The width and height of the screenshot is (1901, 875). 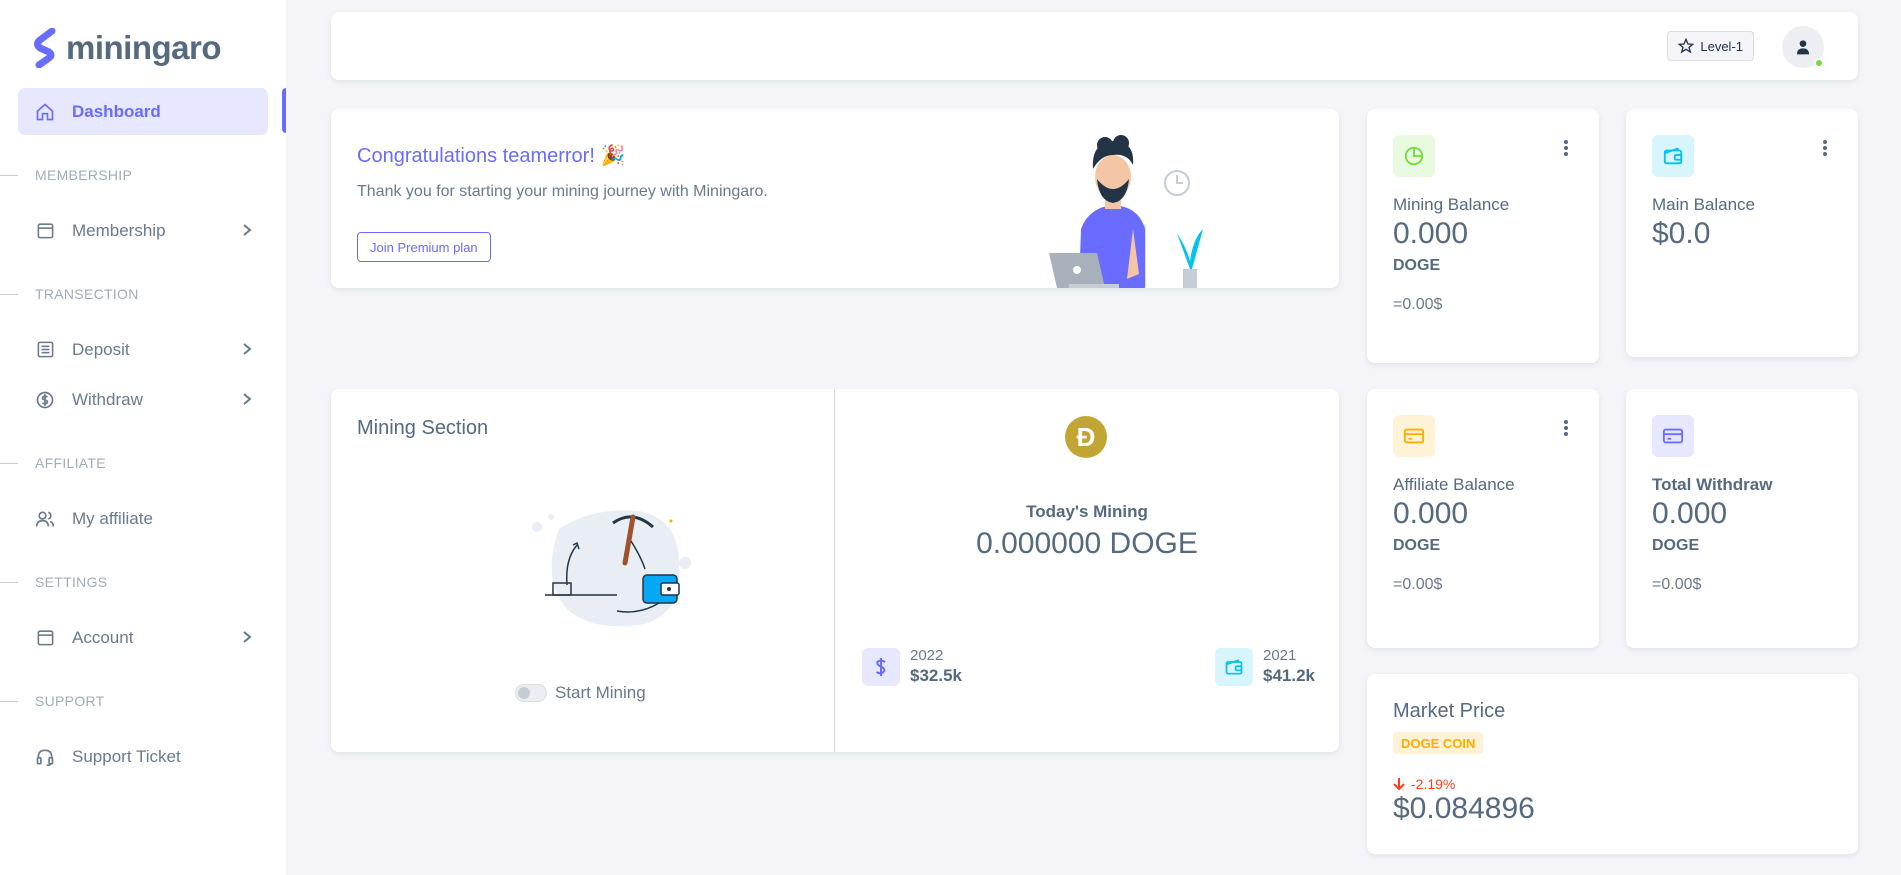 What do you see at coordinates (1704, 204) in the screenshot?
I see `stat-label: Main Balance` at bounding box center [1704, 204].